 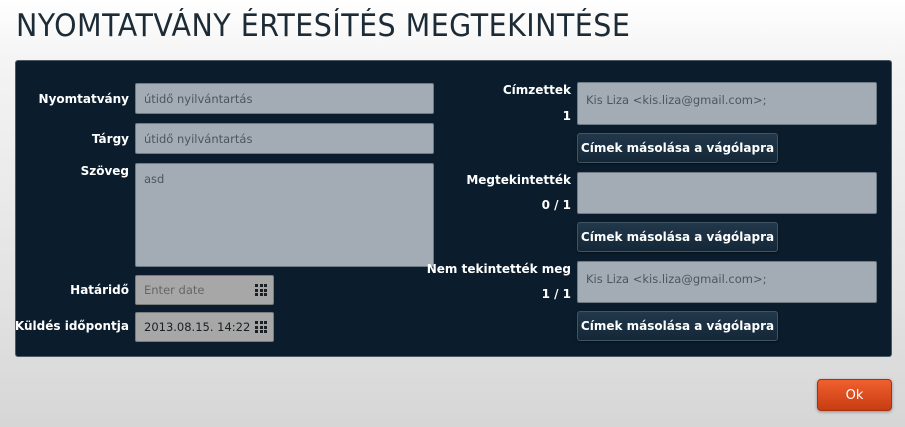 I want to click on not-viewed-label: Nem tekintették meg, so click(x=498, y=269).